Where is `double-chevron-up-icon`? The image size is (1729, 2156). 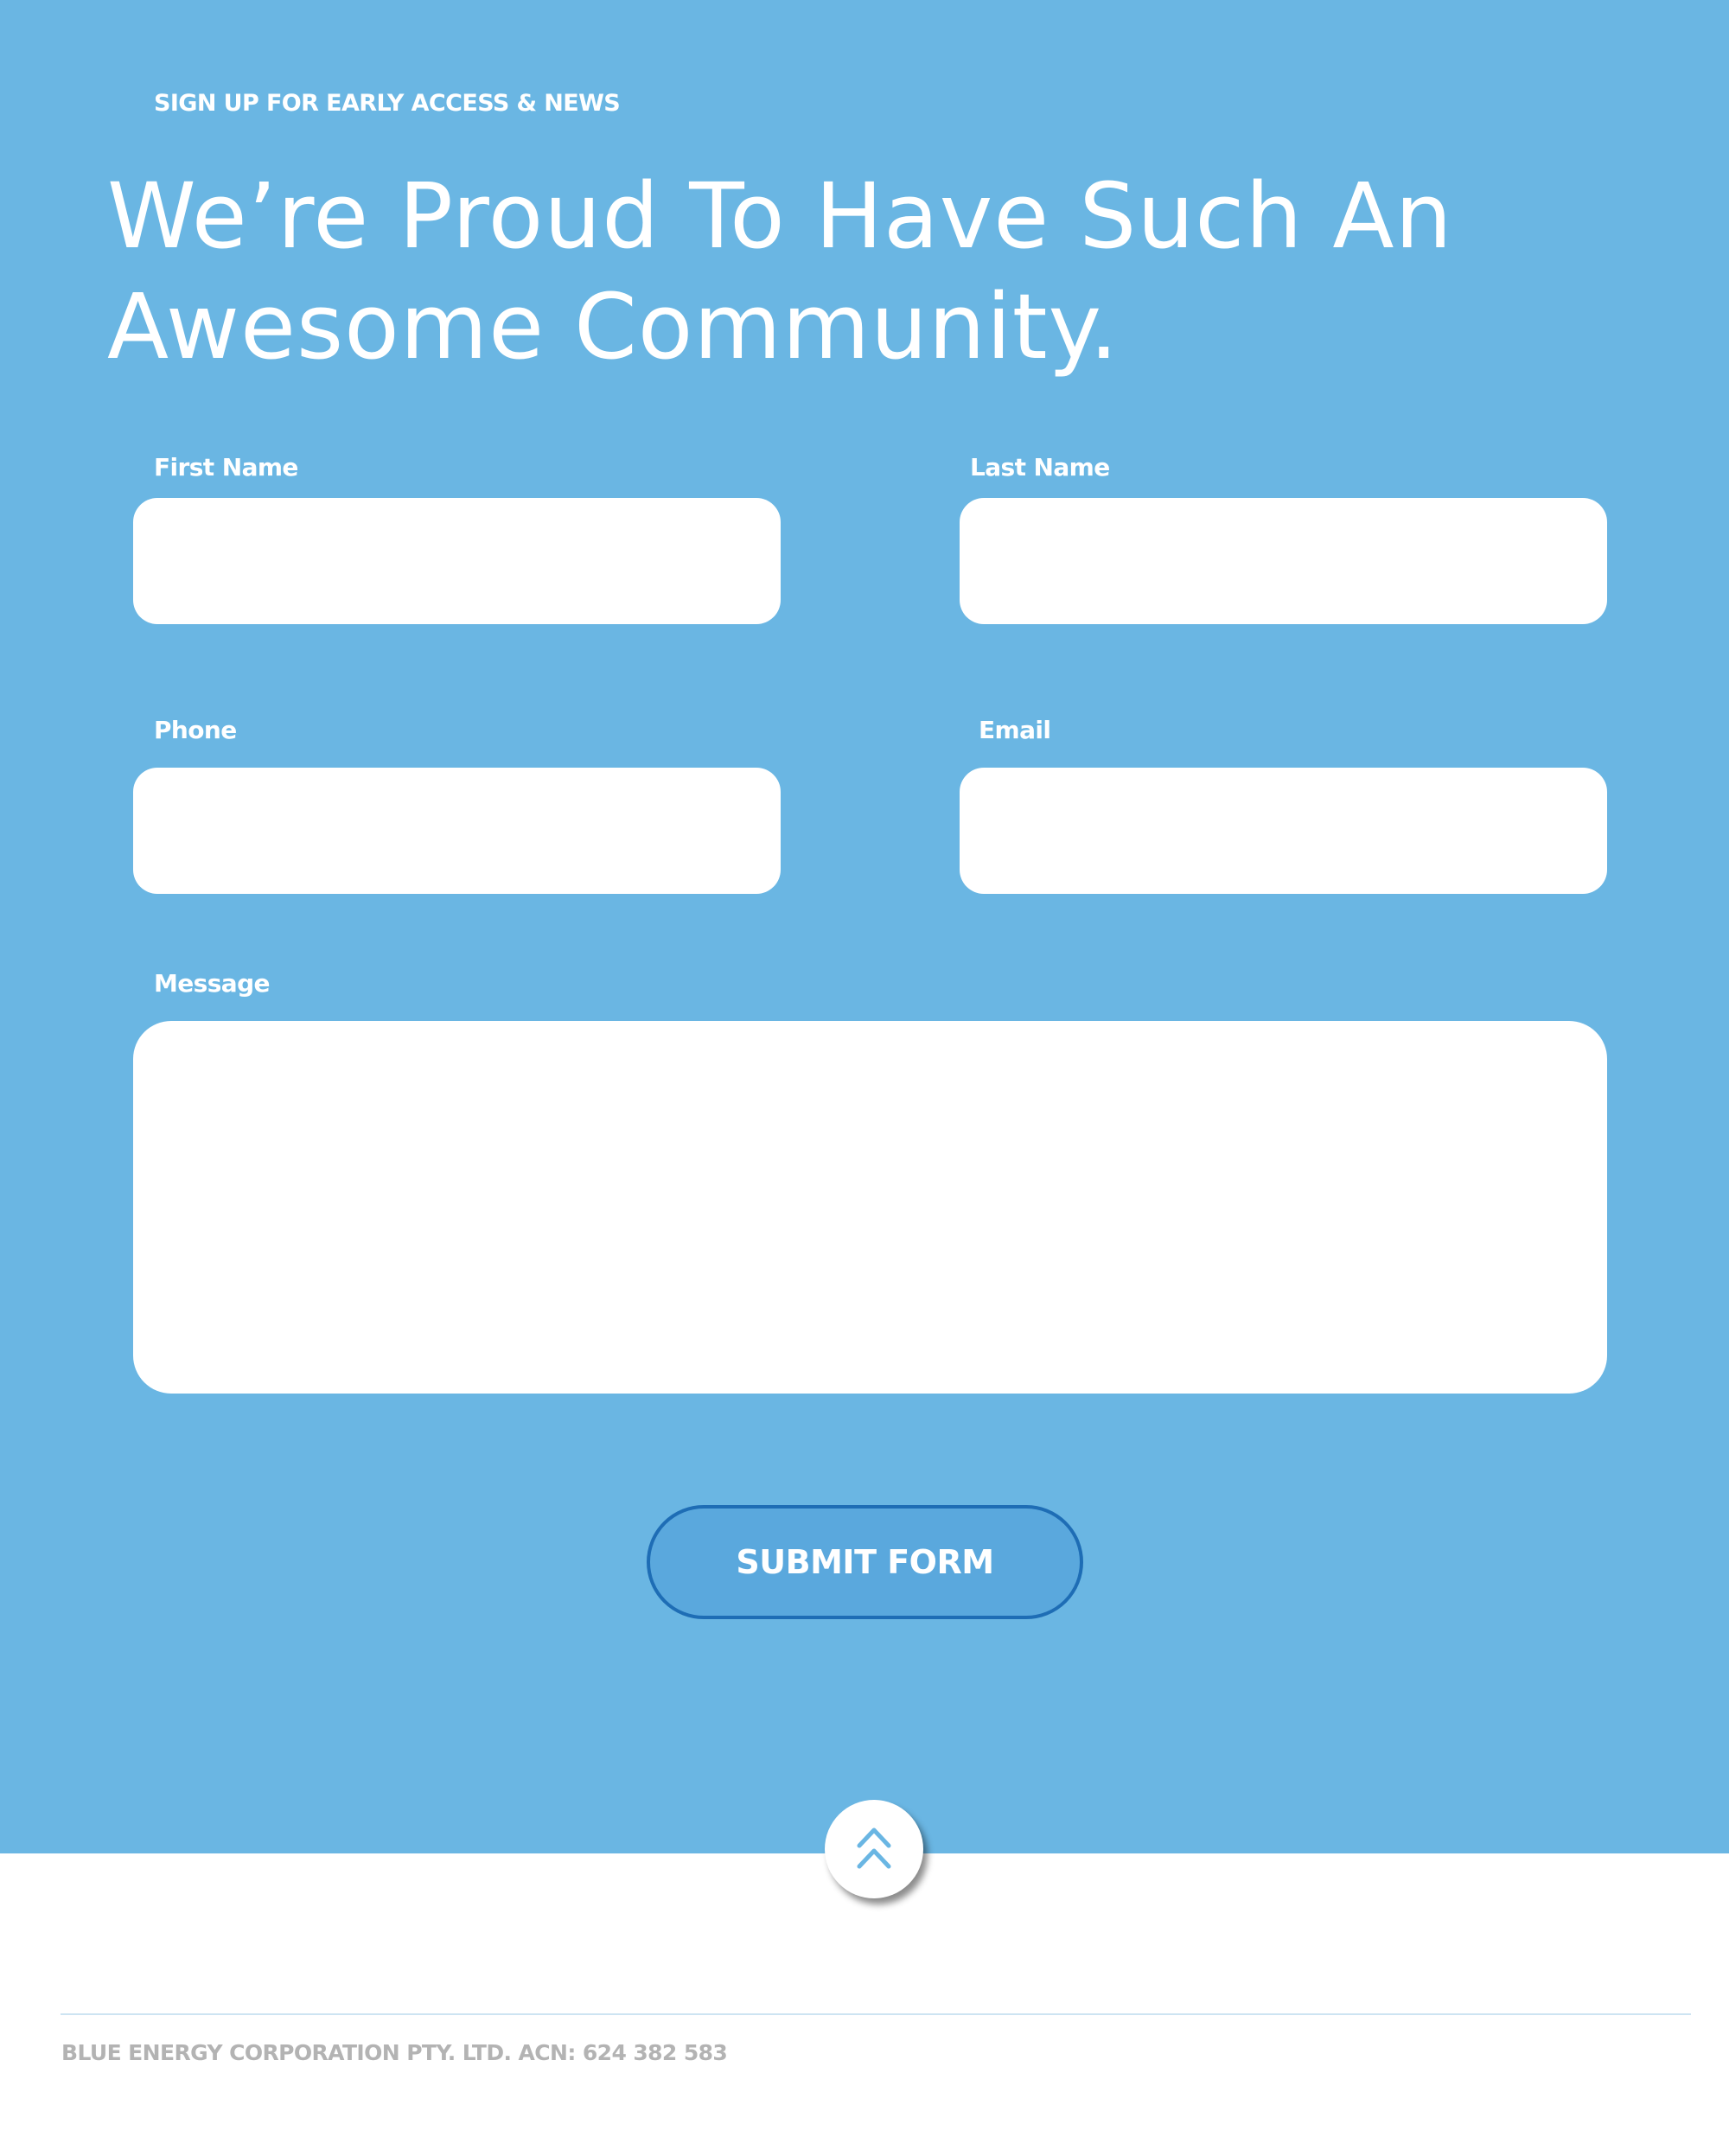
double-chevron-up-icon is located at coordinates (874, 1848).